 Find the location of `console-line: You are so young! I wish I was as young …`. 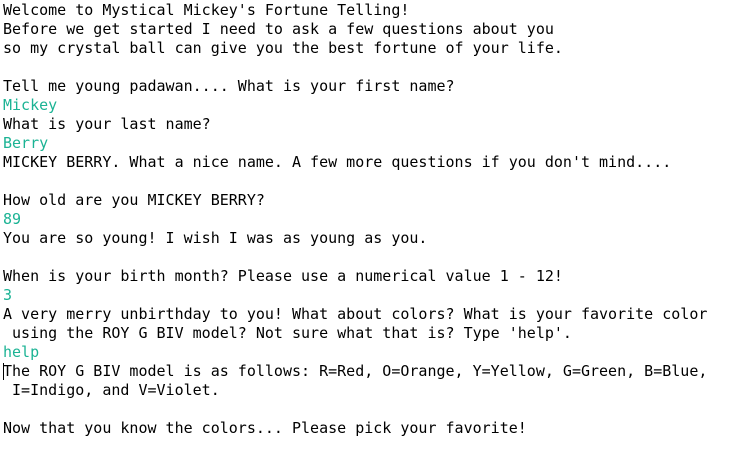

console-line: You are so young! I wish I was as young … is located at coordinates (215, 238).